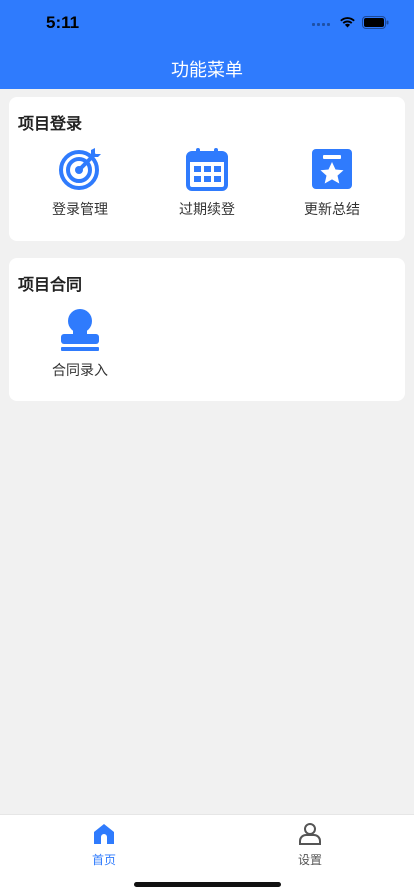  I want to click on menu-item-label: 登录管理, so click(80, 210).